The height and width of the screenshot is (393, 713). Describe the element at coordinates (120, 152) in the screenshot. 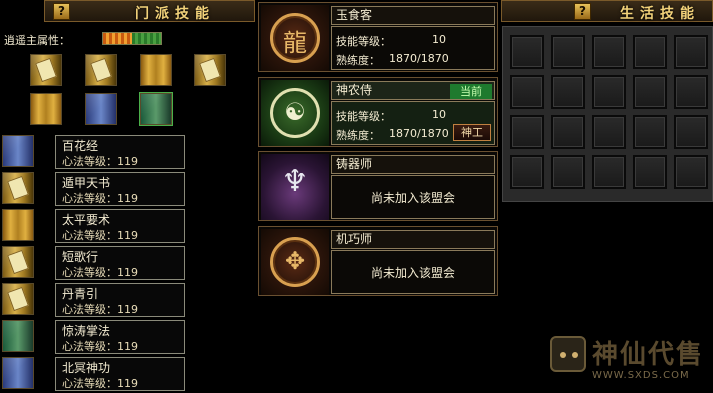

I see `skill-box: 百花经 心法等级：119` at that location.